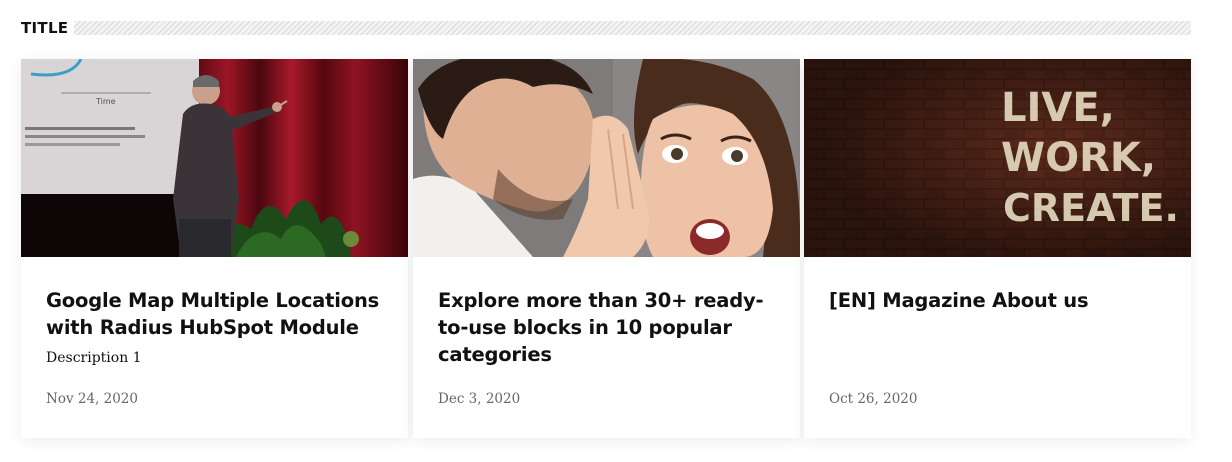 This screenshot has width=1232, height=462. Describe the element at coordinates (1091, 208) in the screenshot. I see `wall-text-line: CREATE.` at that location.